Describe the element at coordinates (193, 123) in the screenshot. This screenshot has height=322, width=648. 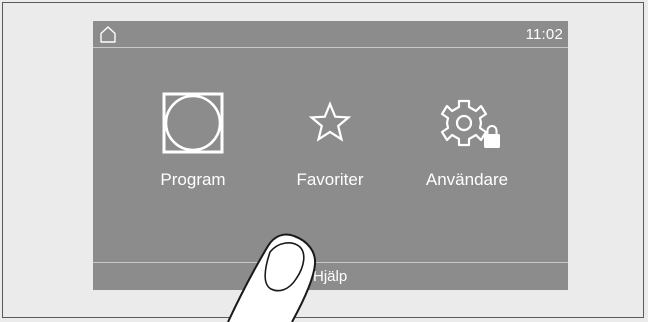
I see `program-icon` at that location.